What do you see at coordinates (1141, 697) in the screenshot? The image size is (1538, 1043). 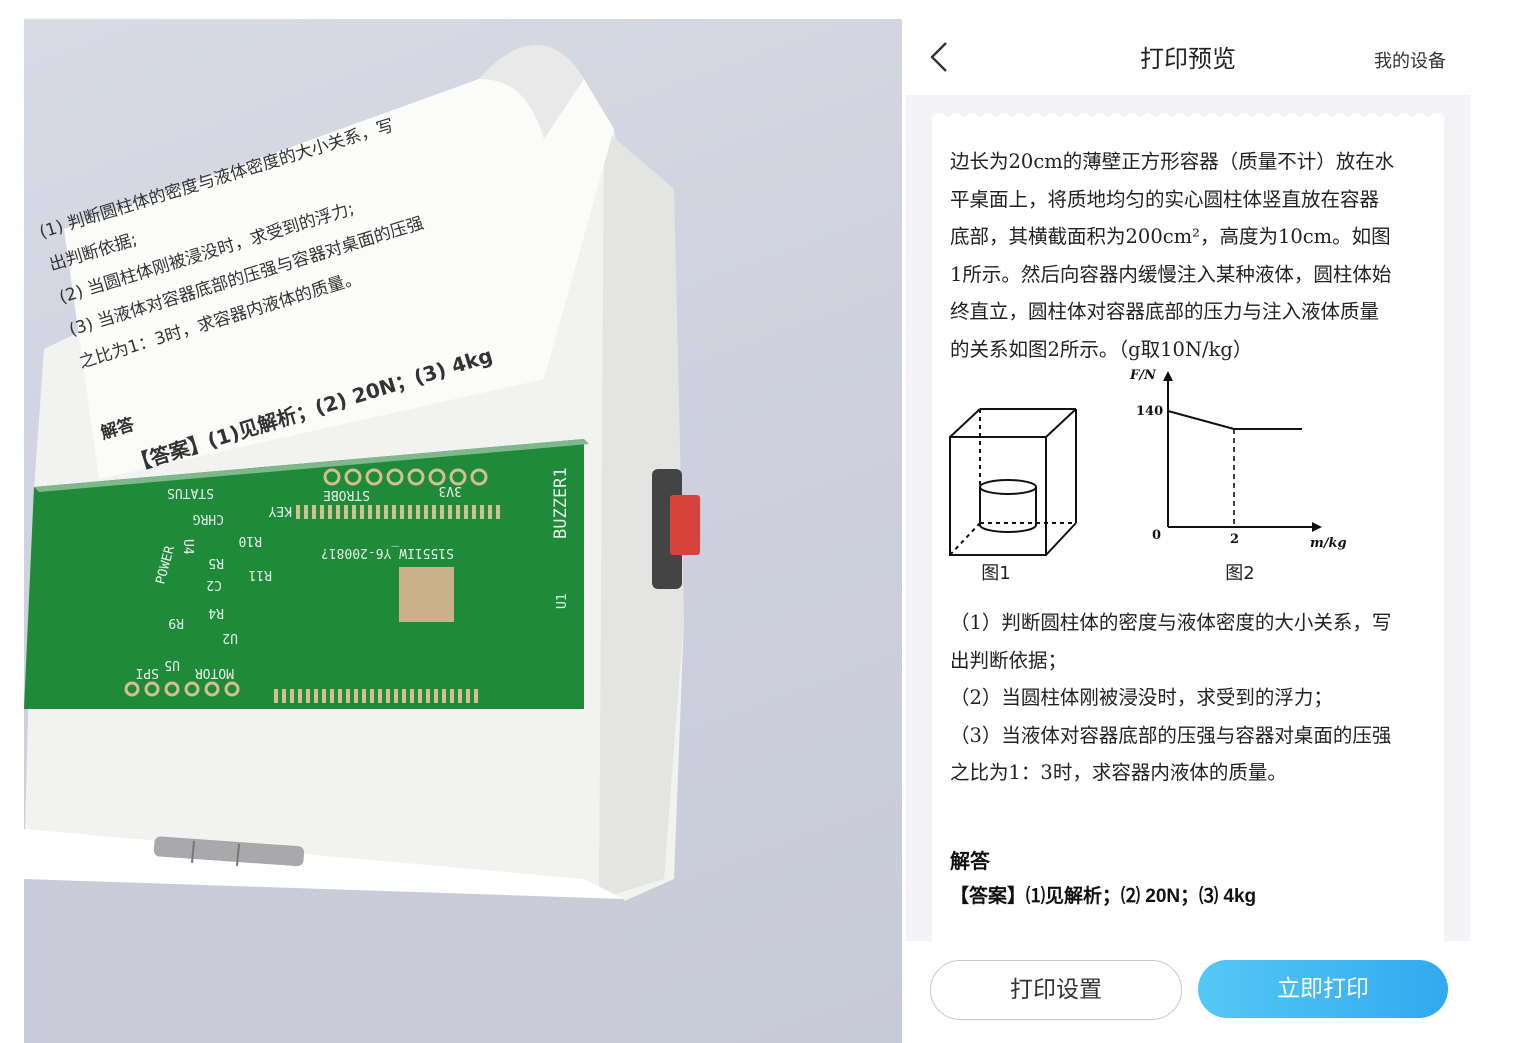 I see `sub-question-line: （2）当圆柱体刚被浸没时，求受到的浮力；` at bounding box center [1141, 697].